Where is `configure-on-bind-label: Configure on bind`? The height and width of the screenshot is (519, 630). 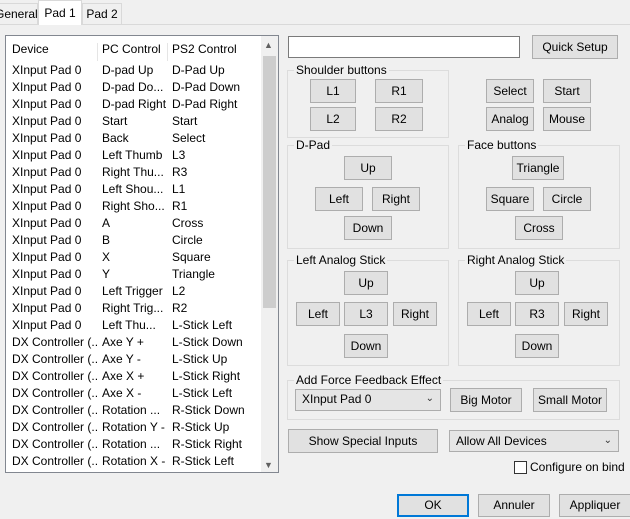 configure-on-bind-label: Configure on bind is located at coordinates (577, 467).